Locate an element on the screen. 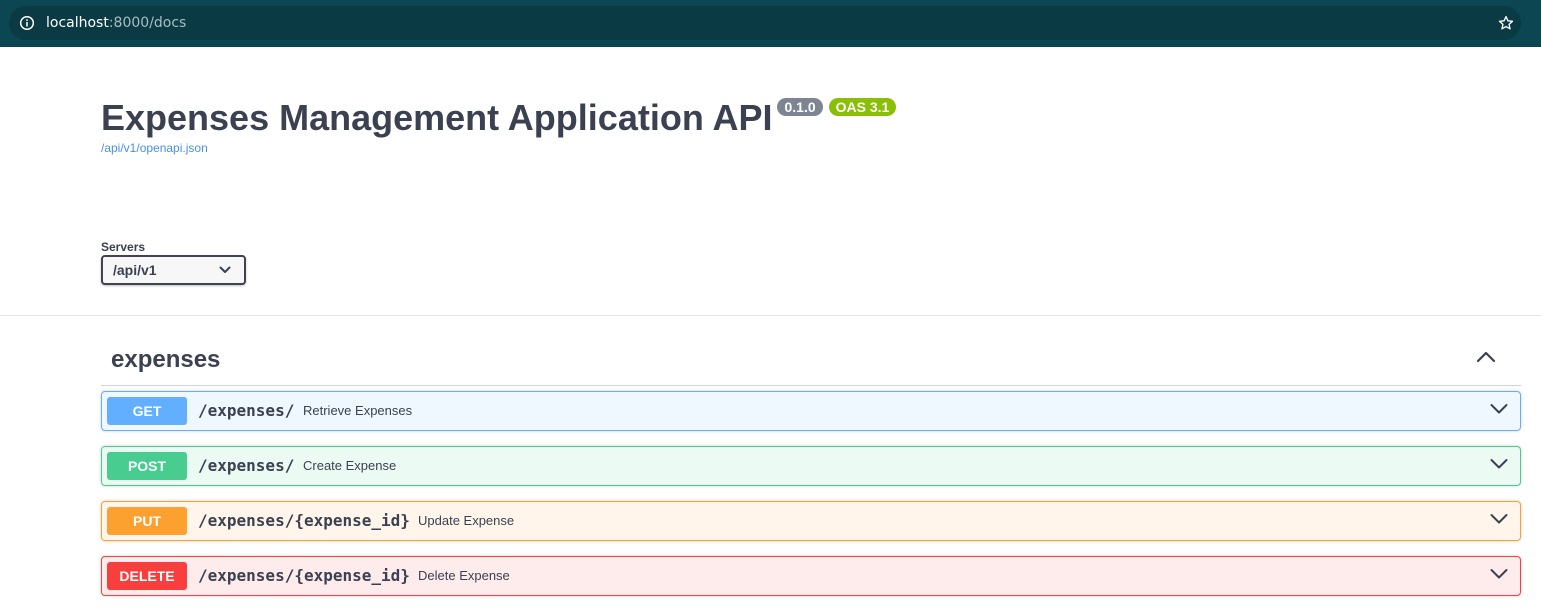 The height and width of the screenshot is (614, 1541). method-badge-post: POST is located at coordinates (147, 466).